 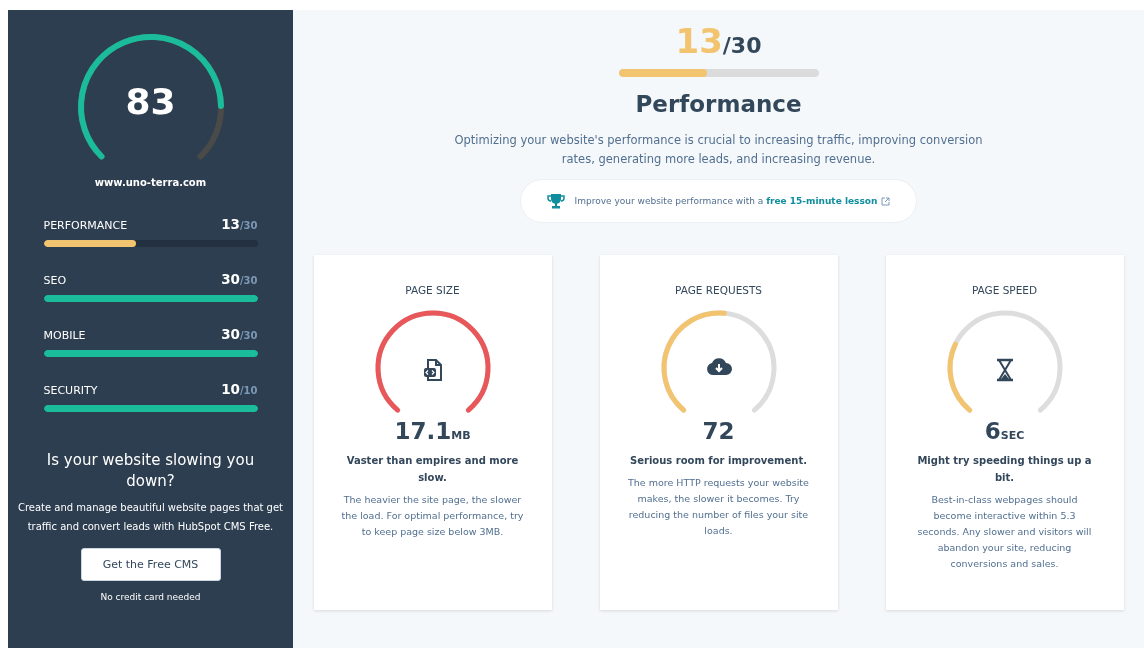 I want to click on card-title: PAGE SPEED, so click(x=1004, y=290).